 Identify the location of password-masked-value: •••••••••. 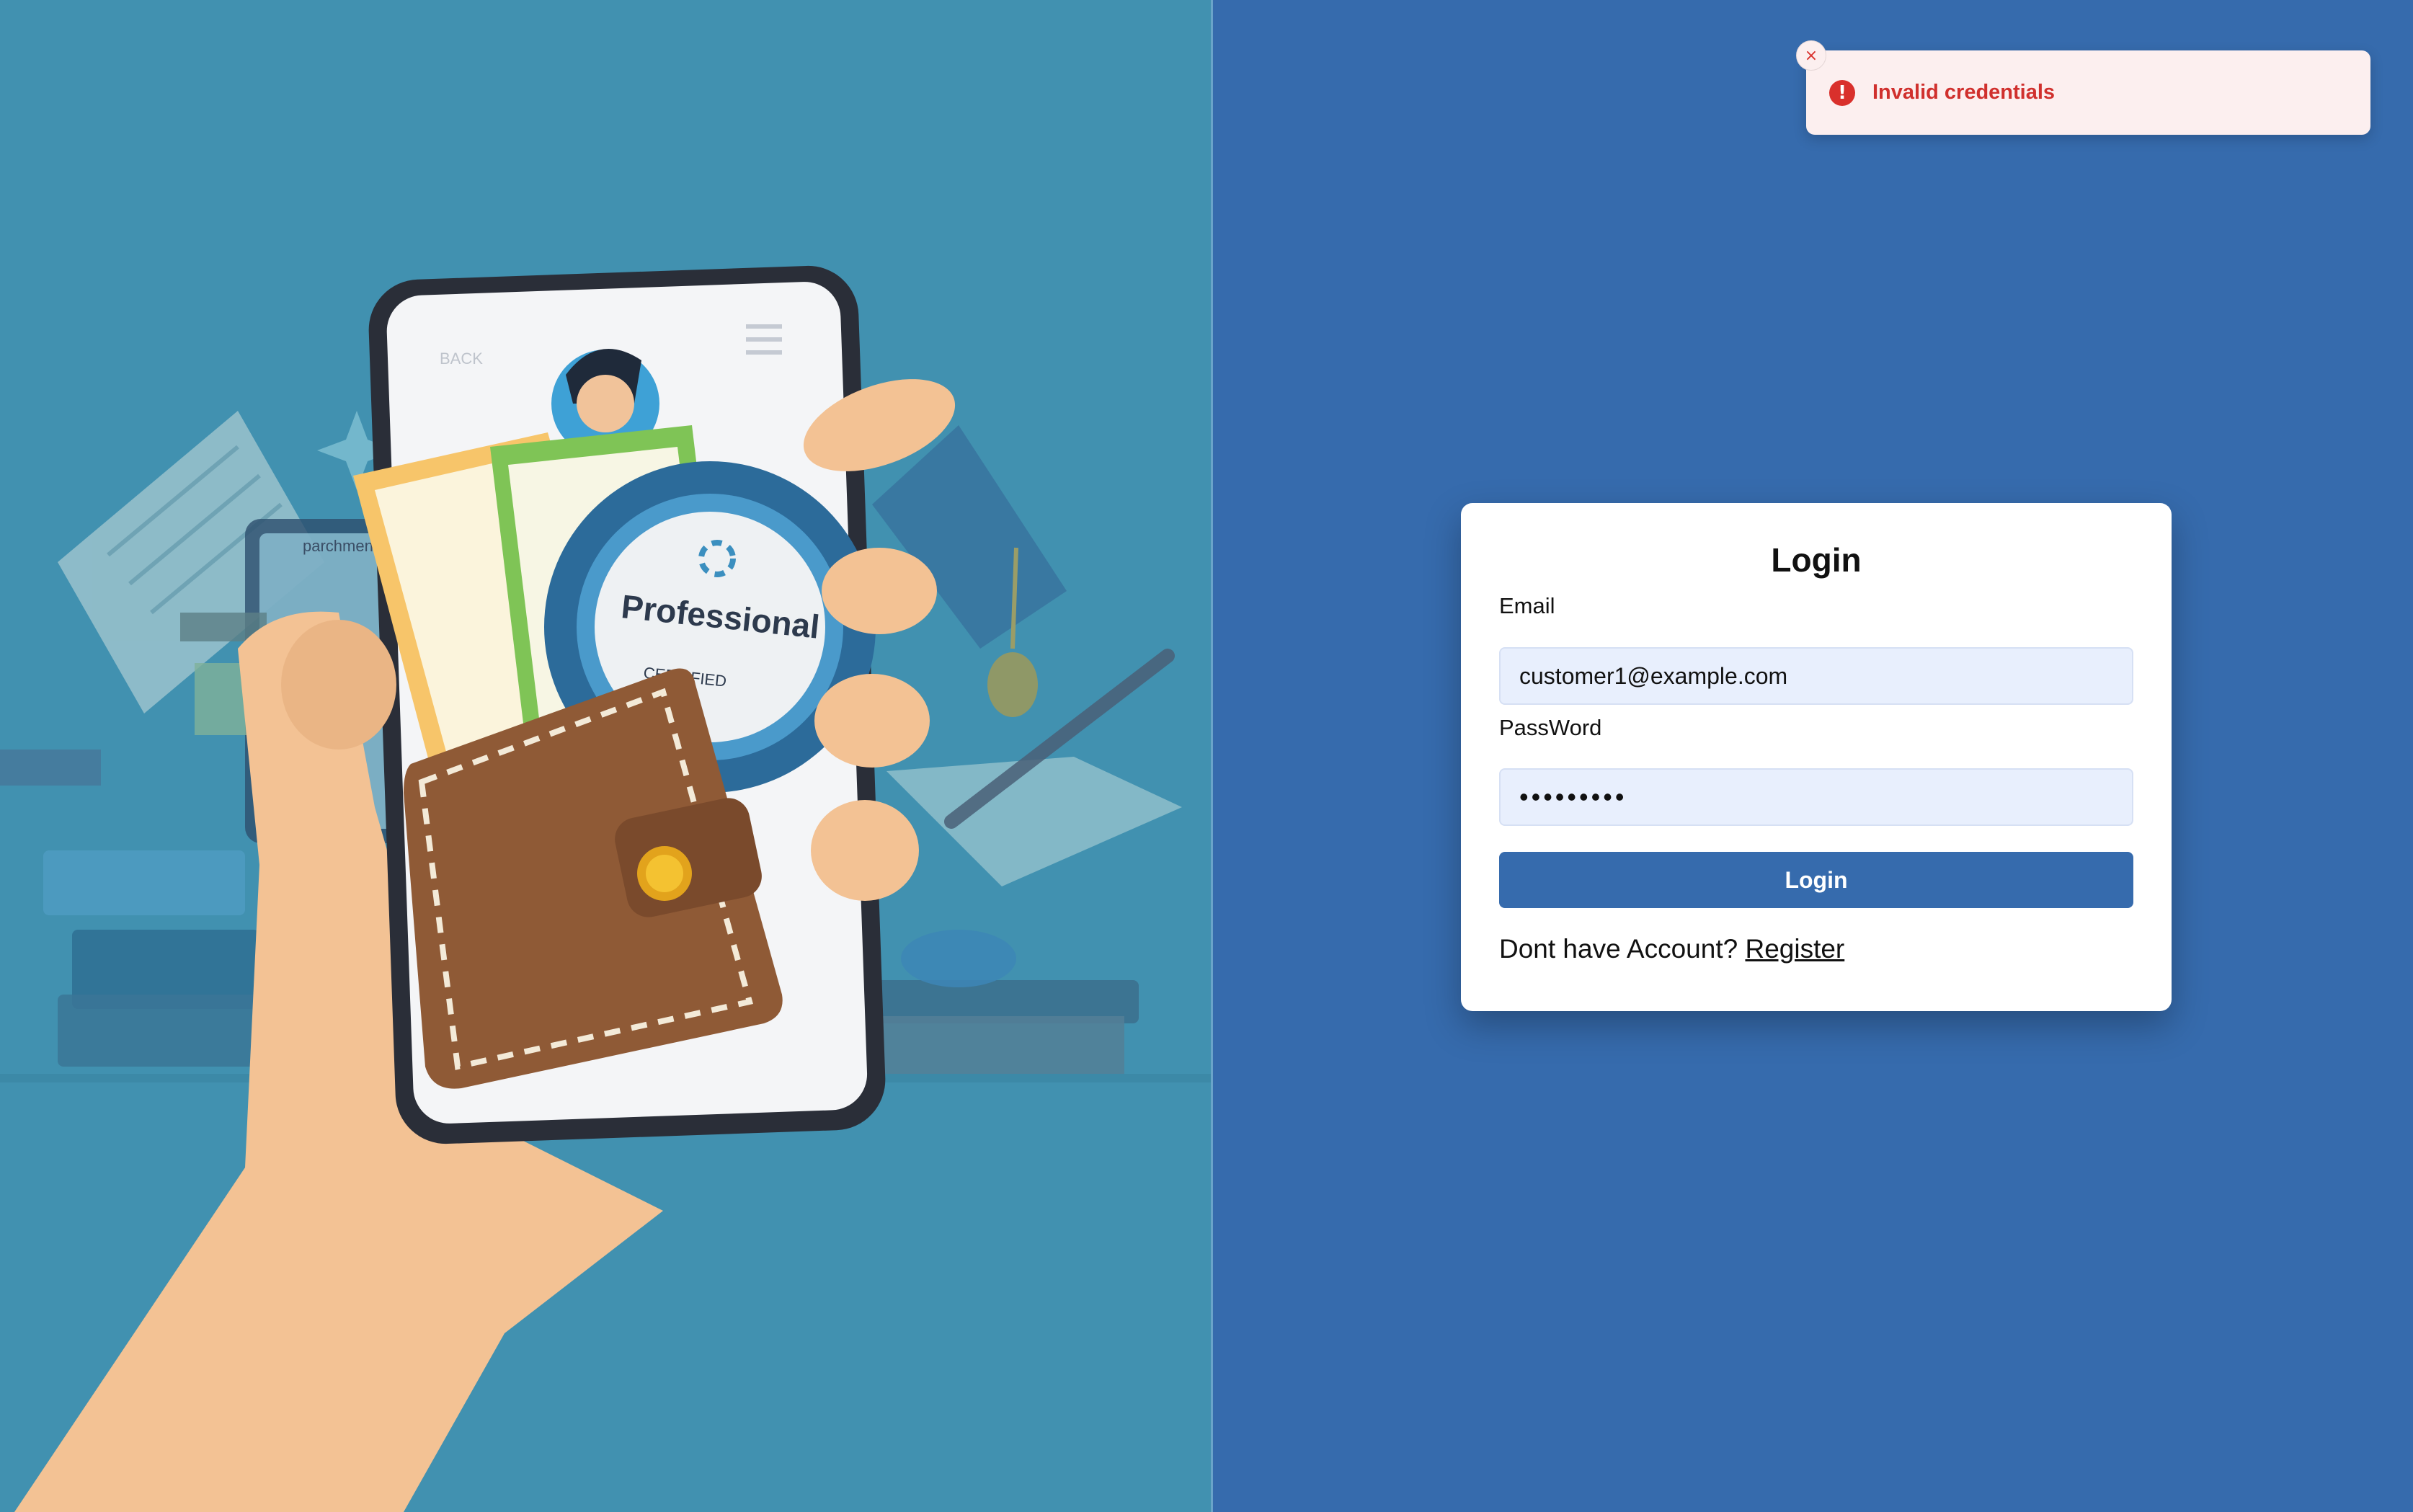
(1573, 797).